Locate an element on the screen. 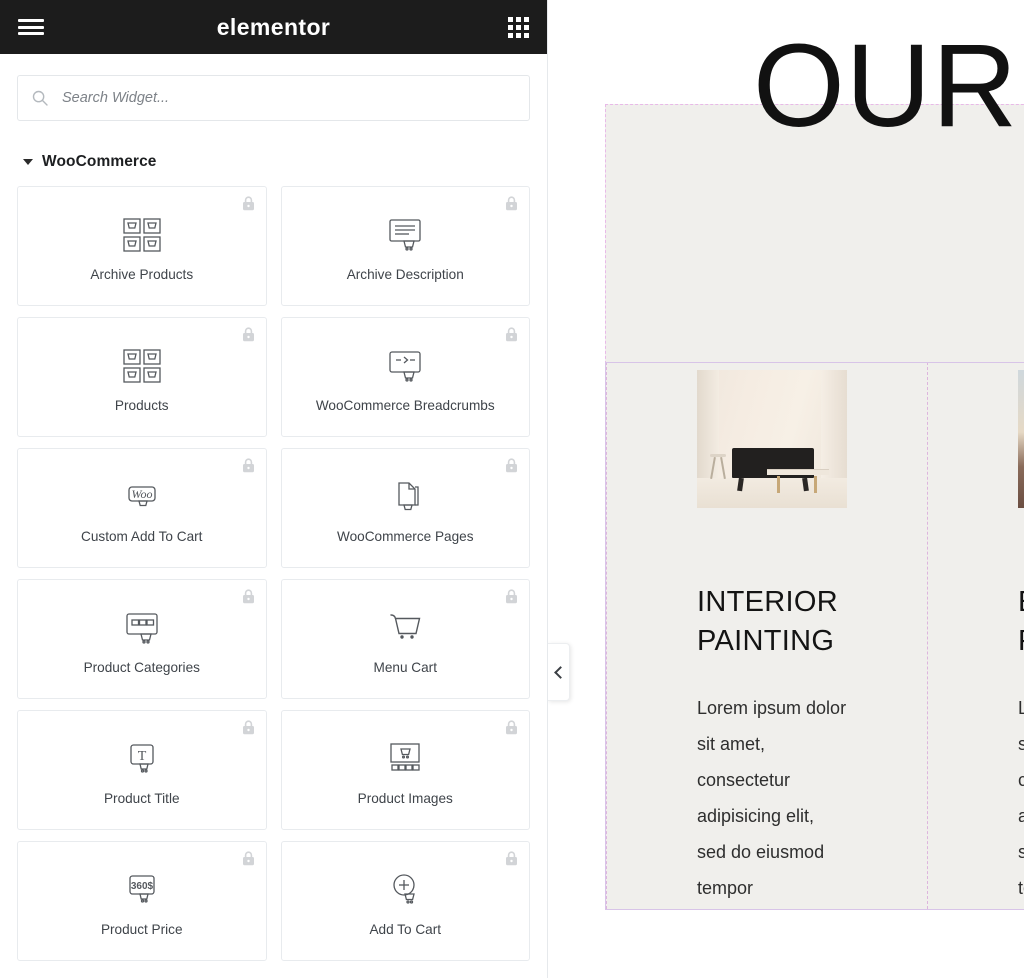 This screenshot has height=978, width=1024. elementor-logo-text: elementor is located at coordinates (273, 26).